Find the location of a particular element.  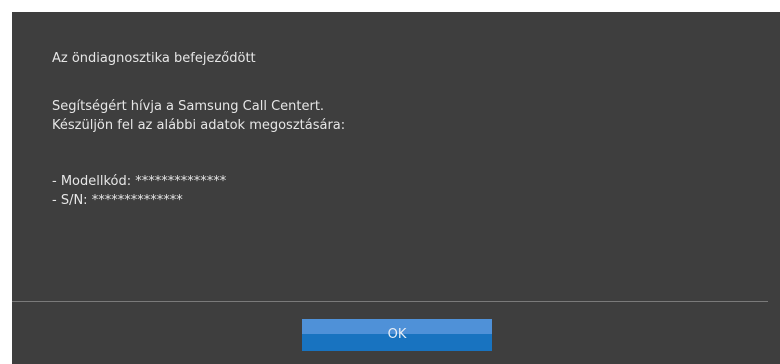

serial-number-text: - S/N: ************** is located at coordinates (117, 200).